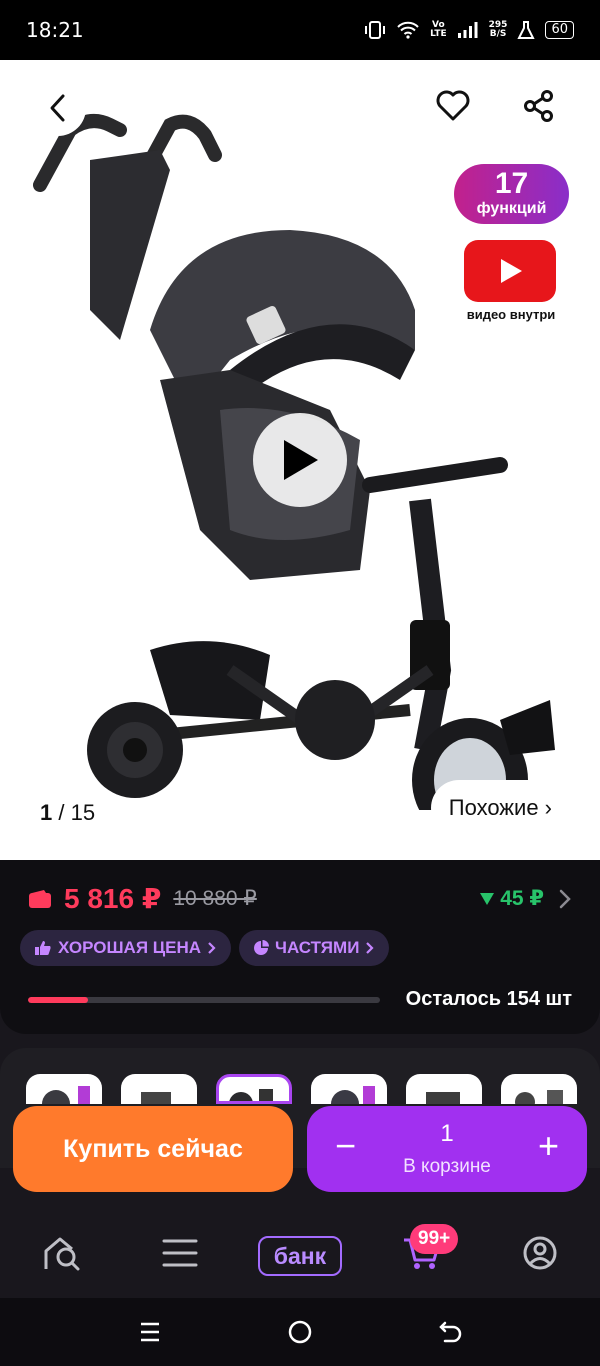 The width and height of the screenshot is (600, 1366). Describe the element at coordinates (512, 898) in the screenshot. I see `price-drop: 45 ₽` at that location.